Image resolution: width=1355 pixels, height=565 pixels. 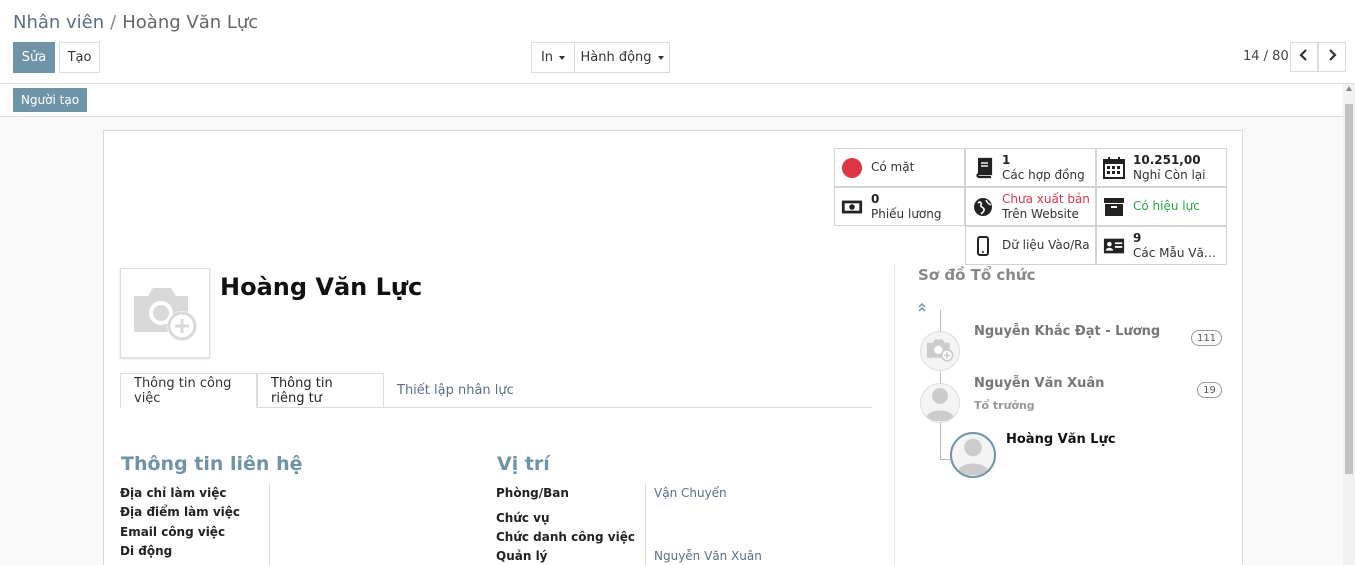 I want to click on work-address-label: Địa chỉ làm việc, so click(x=173, y=493).